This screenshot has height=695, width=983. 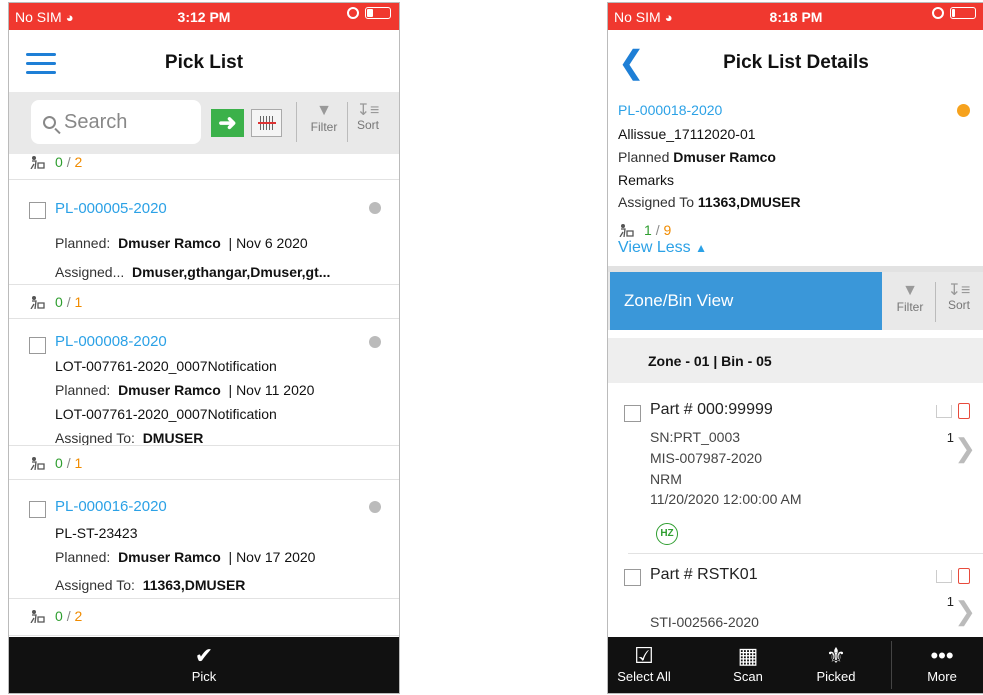 I want to click on document-number: STI-002566-2020, so click(x=704, y=622).